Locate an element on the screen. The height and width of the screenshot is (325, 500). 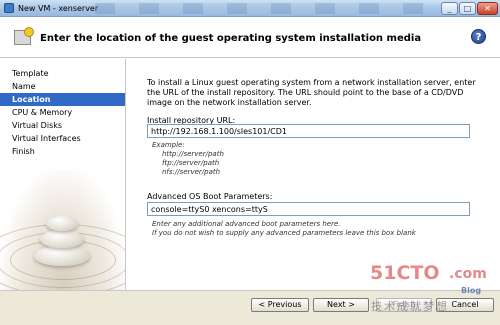
app-icon is located at coordinates (9, 8).